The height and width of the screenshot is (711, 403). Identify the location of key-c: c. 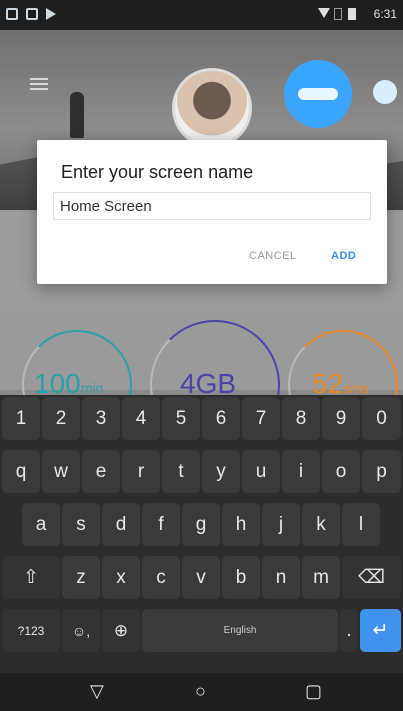
(161, 577).